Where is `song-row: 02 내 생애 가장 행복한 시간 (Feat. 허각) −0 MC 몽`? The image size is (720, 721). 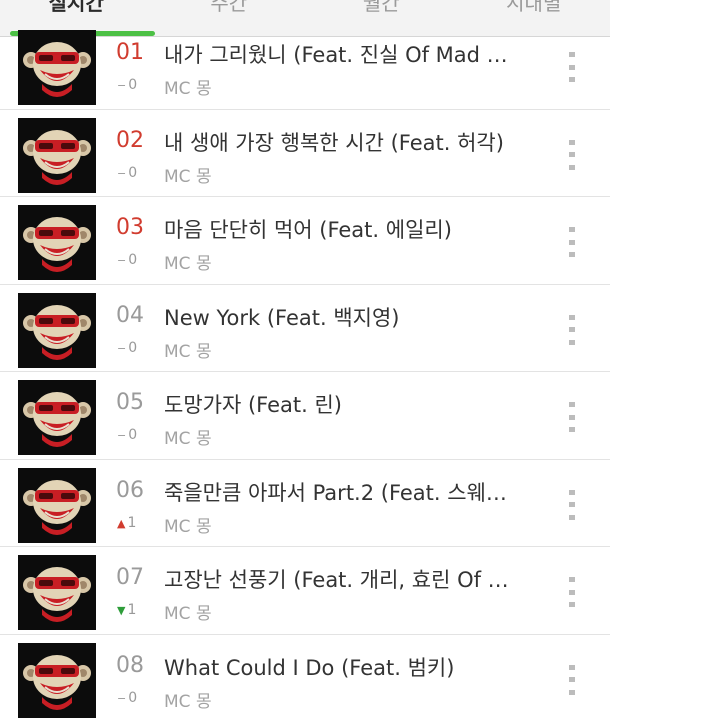 song-row: 02 내 생애 가장 행복한 시간 (Feat. 허각) −0 MC 몽 is located at coordinates (305, 153).